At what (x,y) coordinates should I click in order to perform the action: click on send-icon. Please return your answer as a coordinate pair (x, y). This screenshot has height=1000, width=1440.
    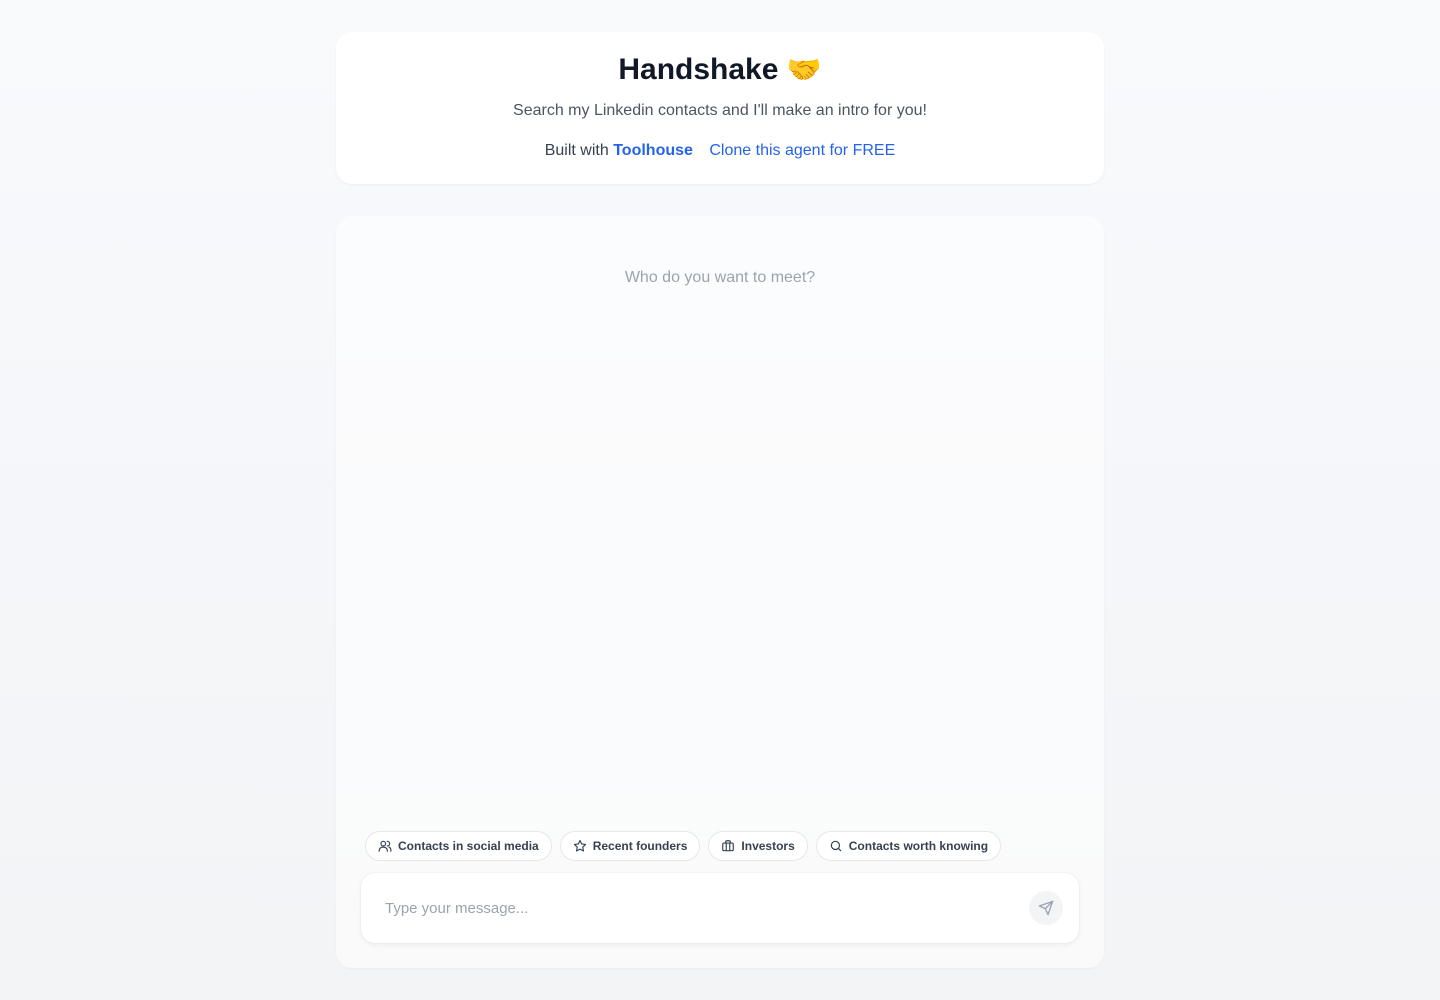
    Looking at the image, I should click on (1046, 908).